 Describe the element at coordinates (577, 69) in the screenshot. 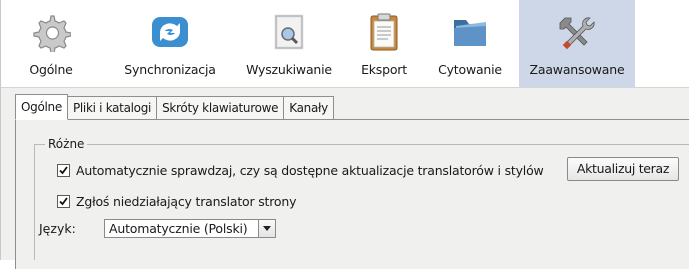

I see `toolbar-label-advanced: Zaawansowane` at that location.